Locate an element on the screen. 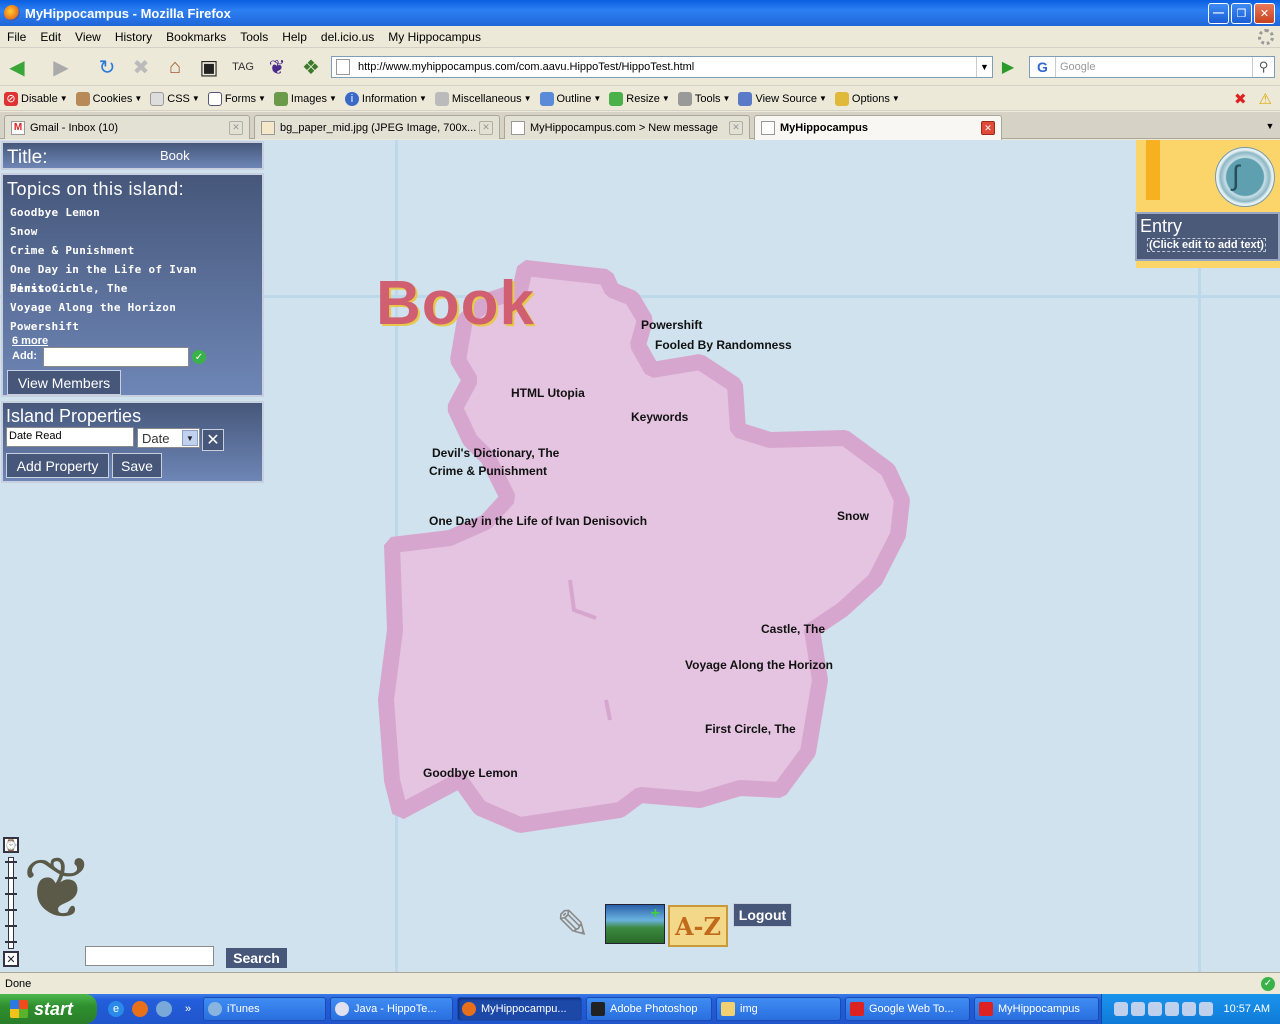 The height and width of the screenshot is (1024, 1280). menu-edit: Edit is located at coordinates (50, 37).